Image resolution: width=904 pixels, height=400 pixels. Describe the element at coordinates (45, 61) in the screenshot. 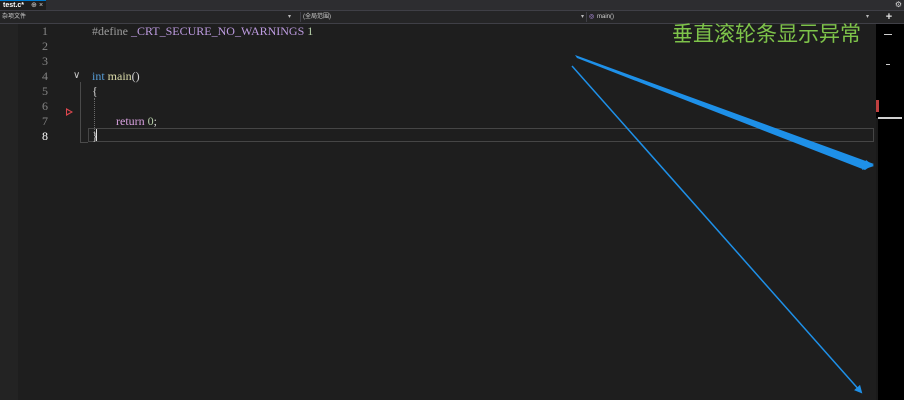

I see `line-number: 3` at that location.